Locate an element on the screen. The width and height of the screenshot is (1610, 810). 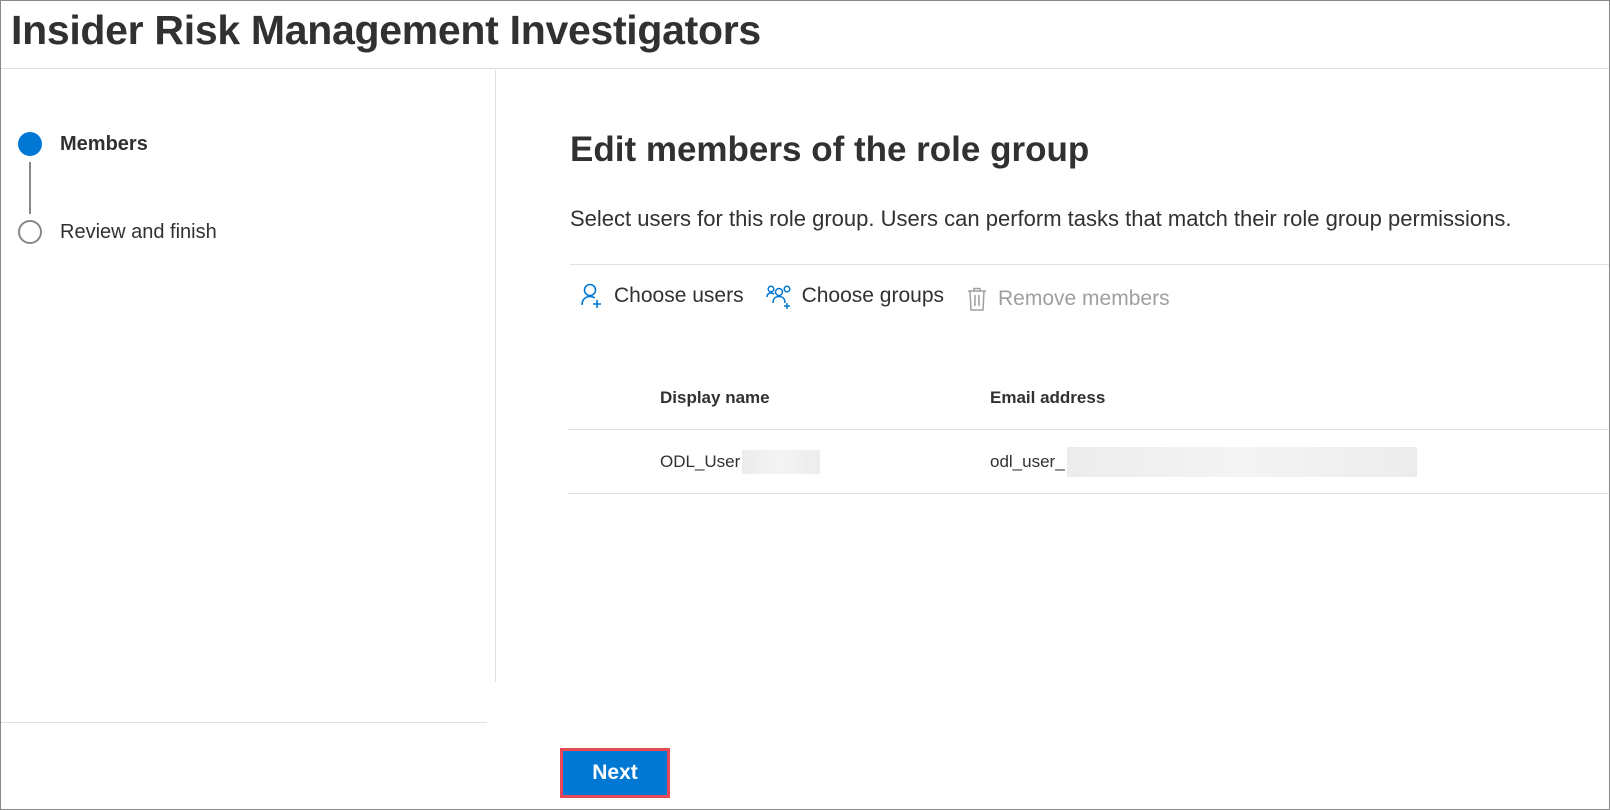
step-label: Review and finish is located at coordinates (138, 231).